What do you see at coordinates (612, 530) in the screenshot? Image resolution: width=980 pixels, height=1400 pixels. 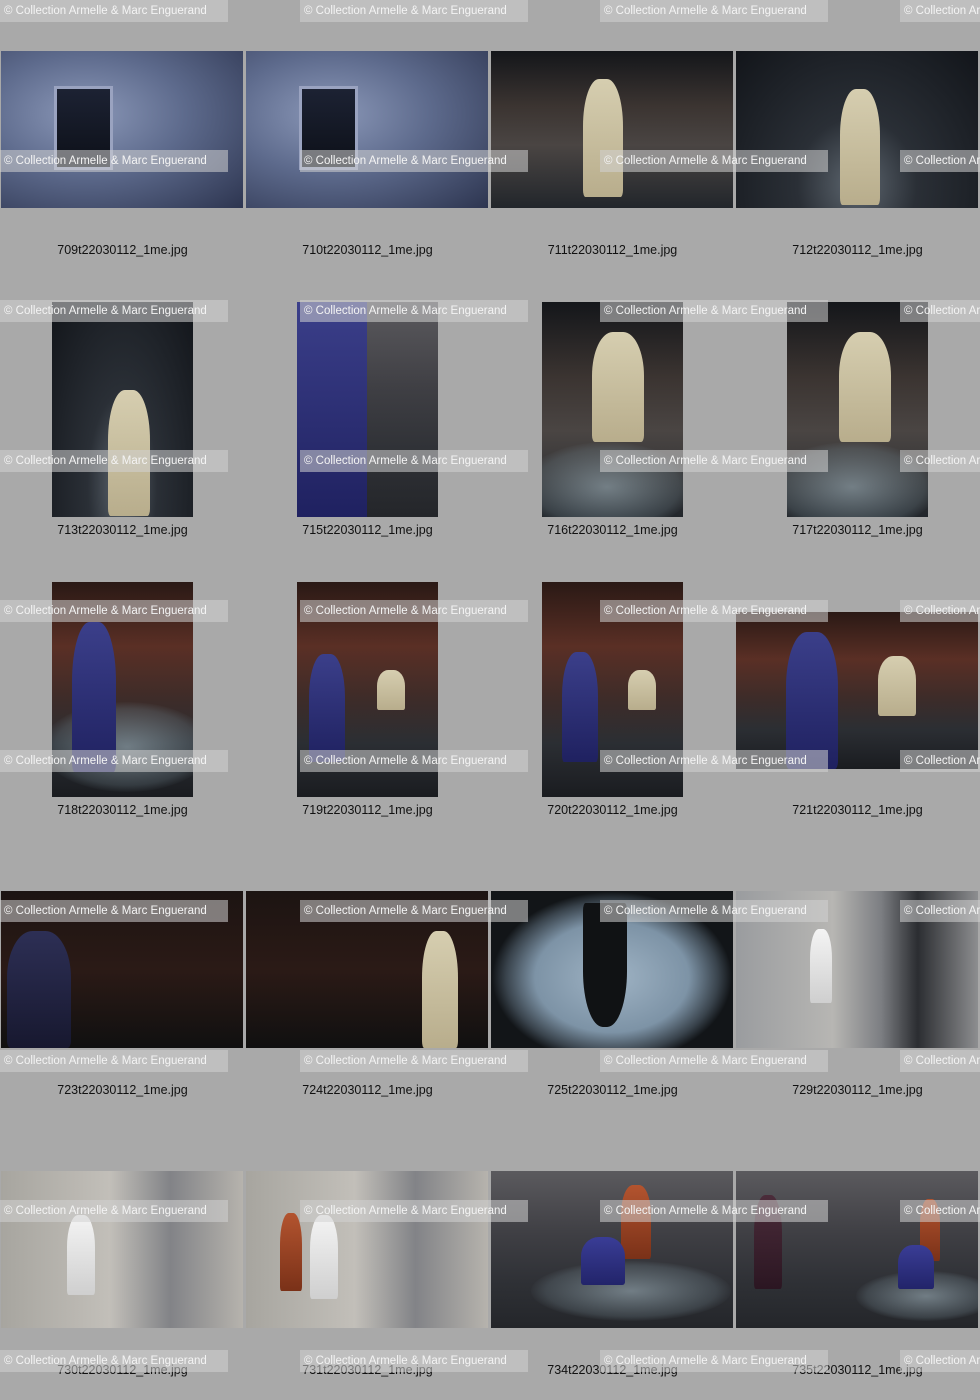 I see `filename-label: 716t22030112_1me.jpg` at bounding box center [612, 530].